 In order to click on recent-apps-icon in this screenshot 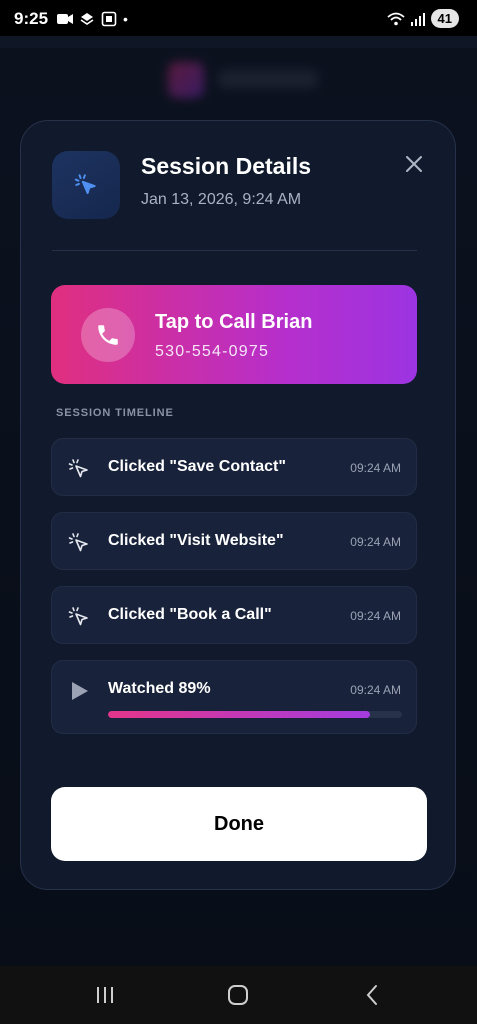, I will do `click(105, 995)`.